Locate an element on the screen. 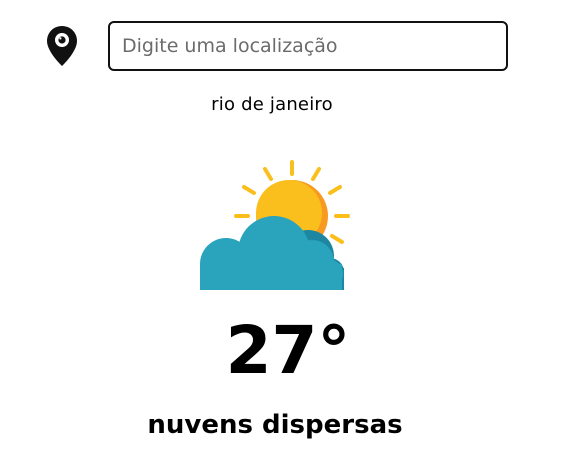 The height and width of the screenshot is (474, 574). weather-description: nuvens dispersas is located at coordinates (275, 425).